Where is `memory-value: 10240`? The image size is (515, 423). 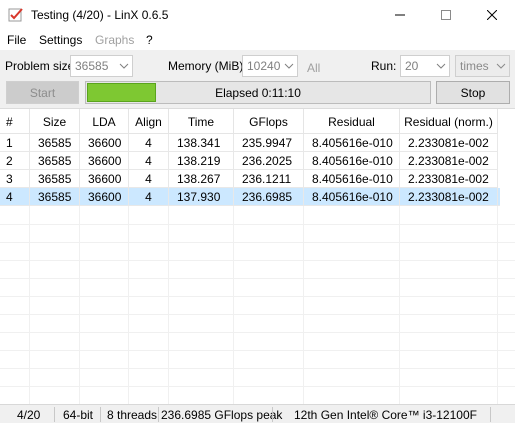
memory-value: 10240 is located at coordinates (264, 66).